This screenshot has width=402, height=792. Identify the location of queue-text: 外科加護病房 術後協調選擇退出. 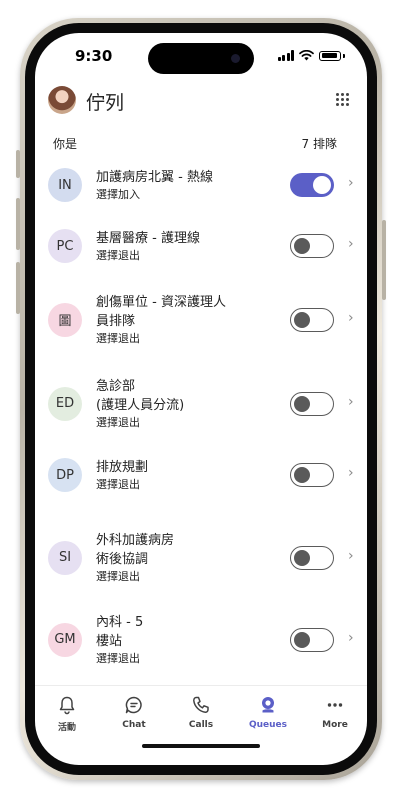
(196, 557).